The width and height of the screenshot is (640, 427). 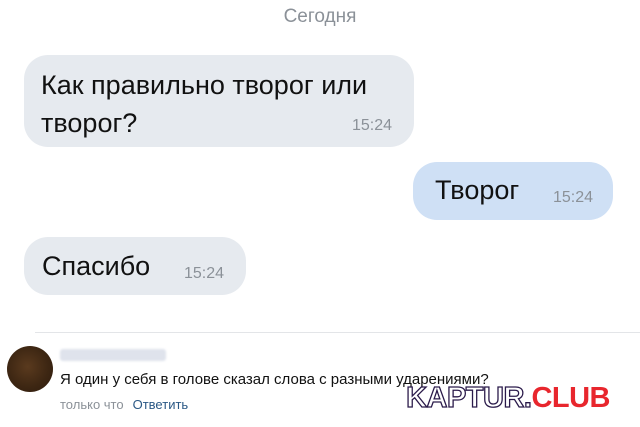 I want to click on avatar, so click(x=30, y=369).